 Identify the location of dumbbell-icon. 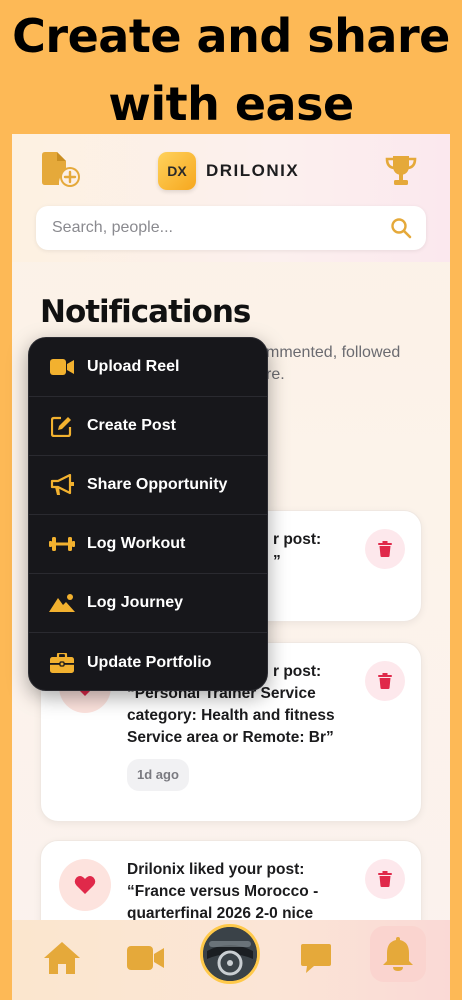
(62, 544).